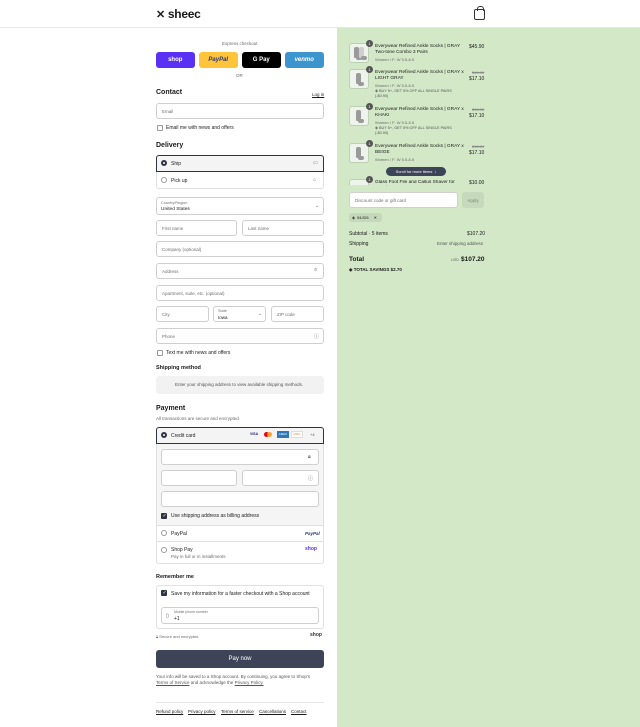  What do you see at coordinates (199, 478) in the screenshot?
I see `expiration-field` at bounding box center [199, 478].